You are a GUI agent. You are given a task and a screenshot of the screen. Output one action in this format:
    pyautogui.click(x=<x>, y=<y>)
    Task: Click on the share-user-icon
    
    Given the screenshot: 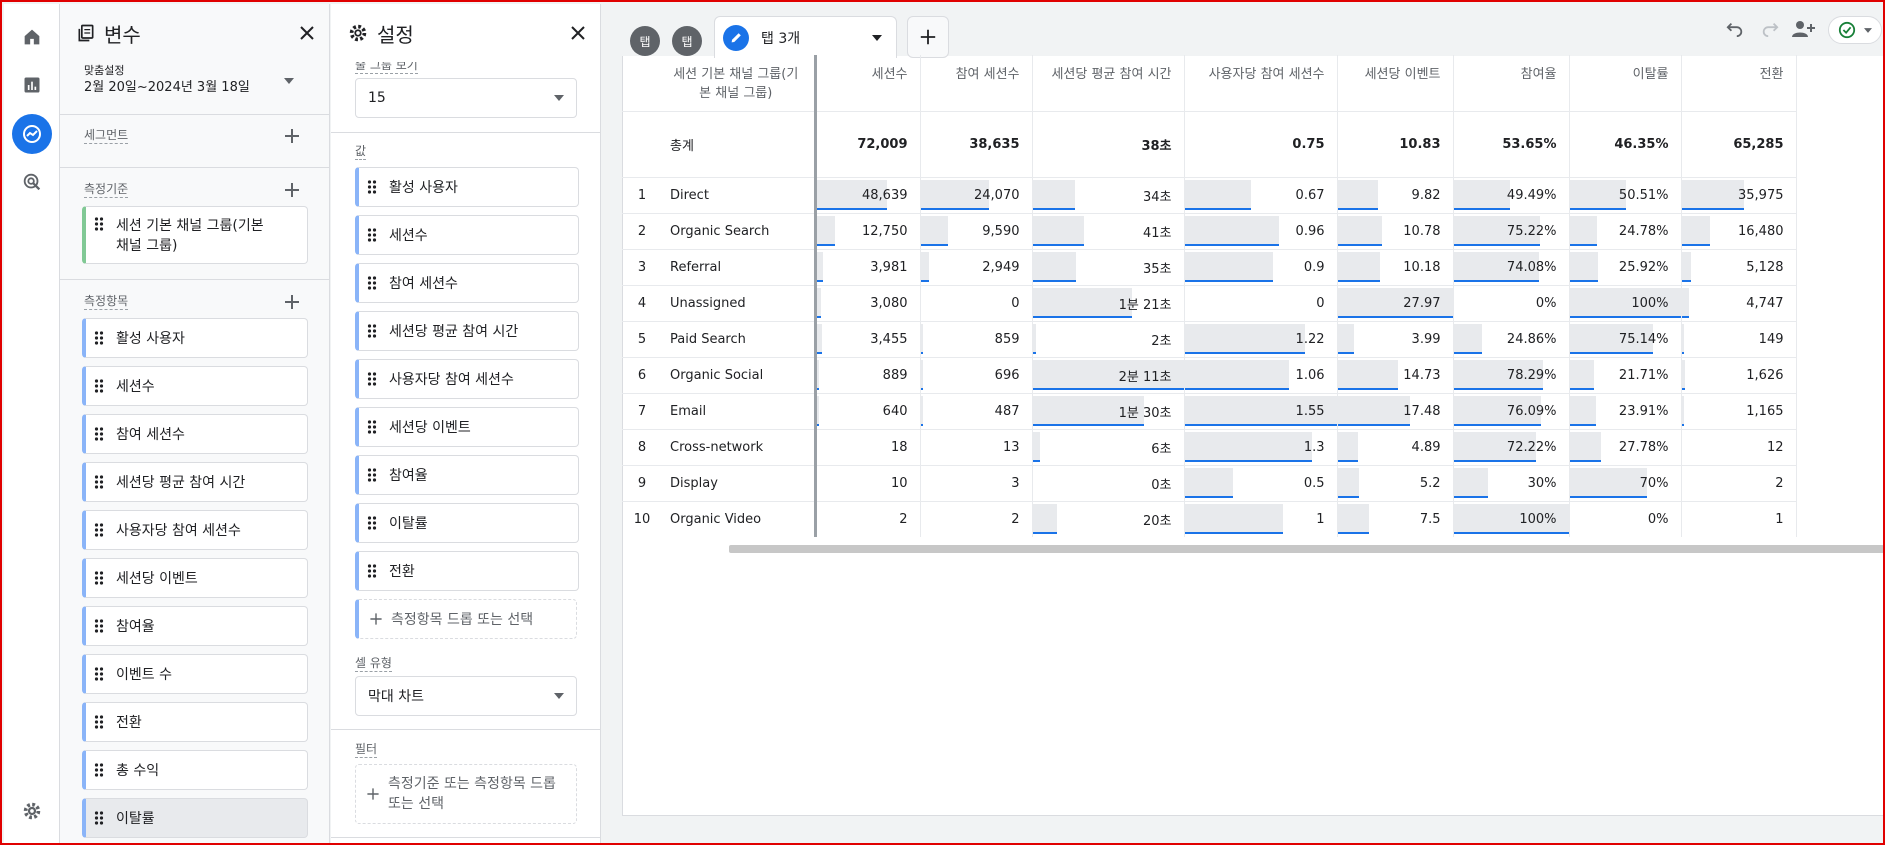 What is the action you would take?
    pyautogui.click(x=1803, y=29)
    